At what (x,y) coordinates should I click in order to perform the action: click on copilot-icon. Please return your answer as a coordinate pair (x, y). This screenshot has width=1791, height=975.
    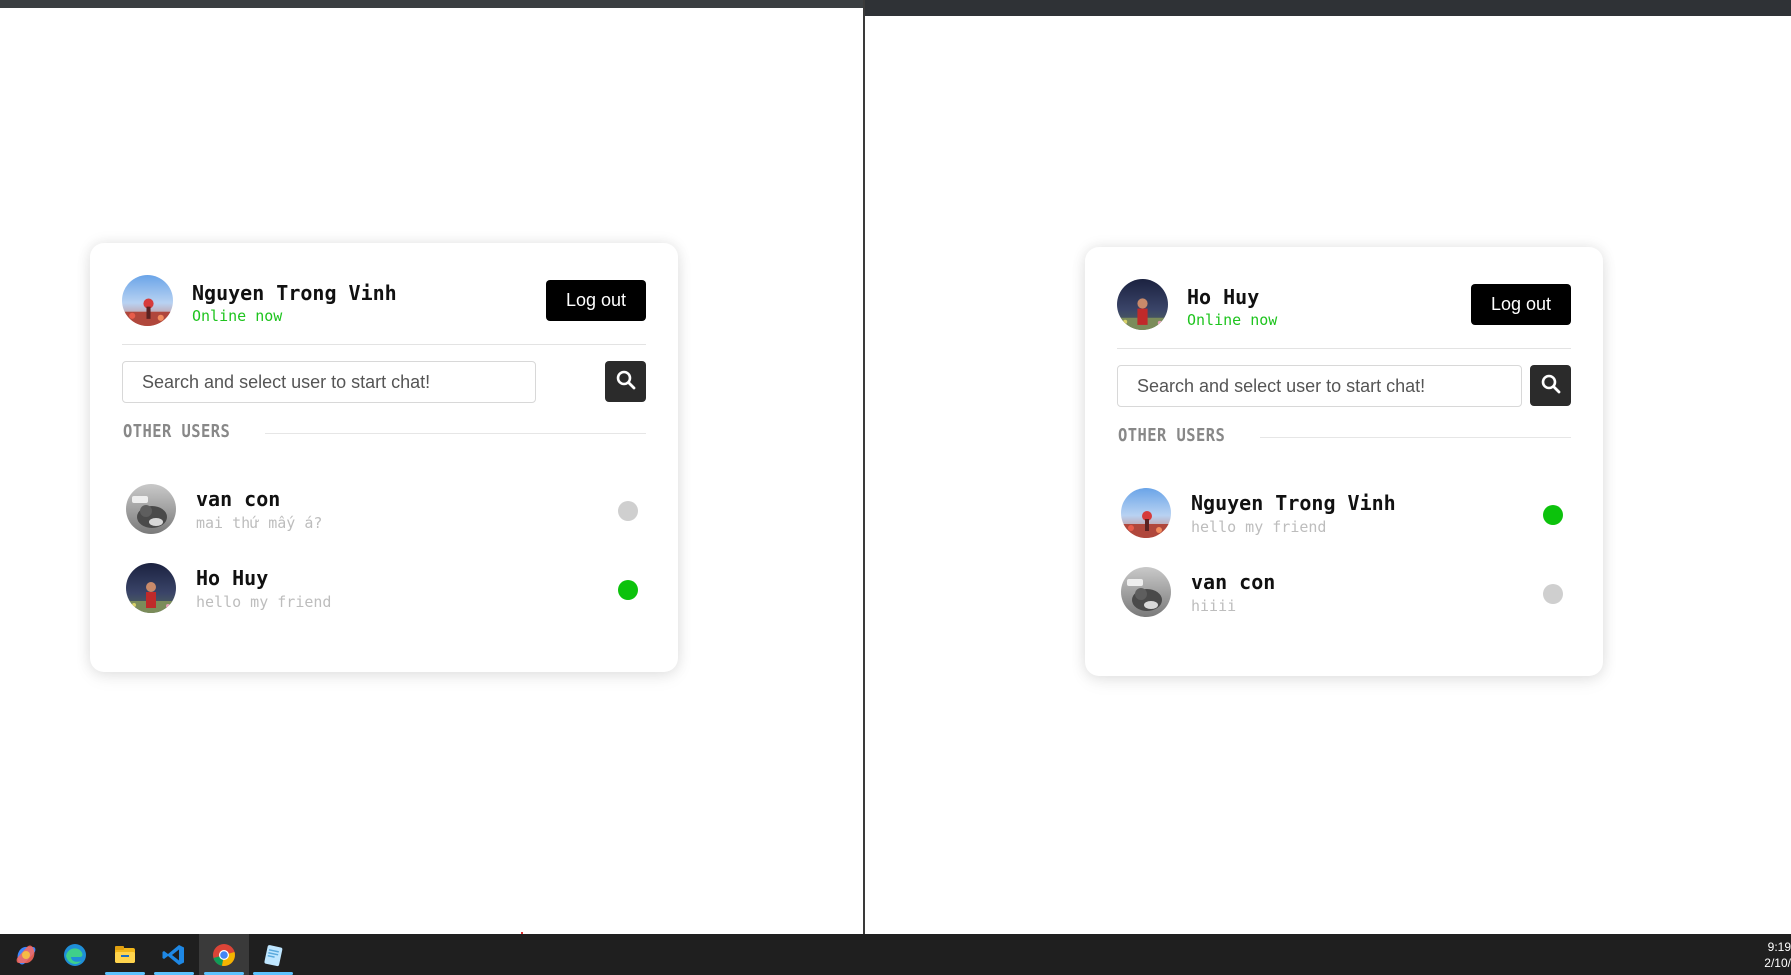
    Looking at the image, I should click on (26, 955).